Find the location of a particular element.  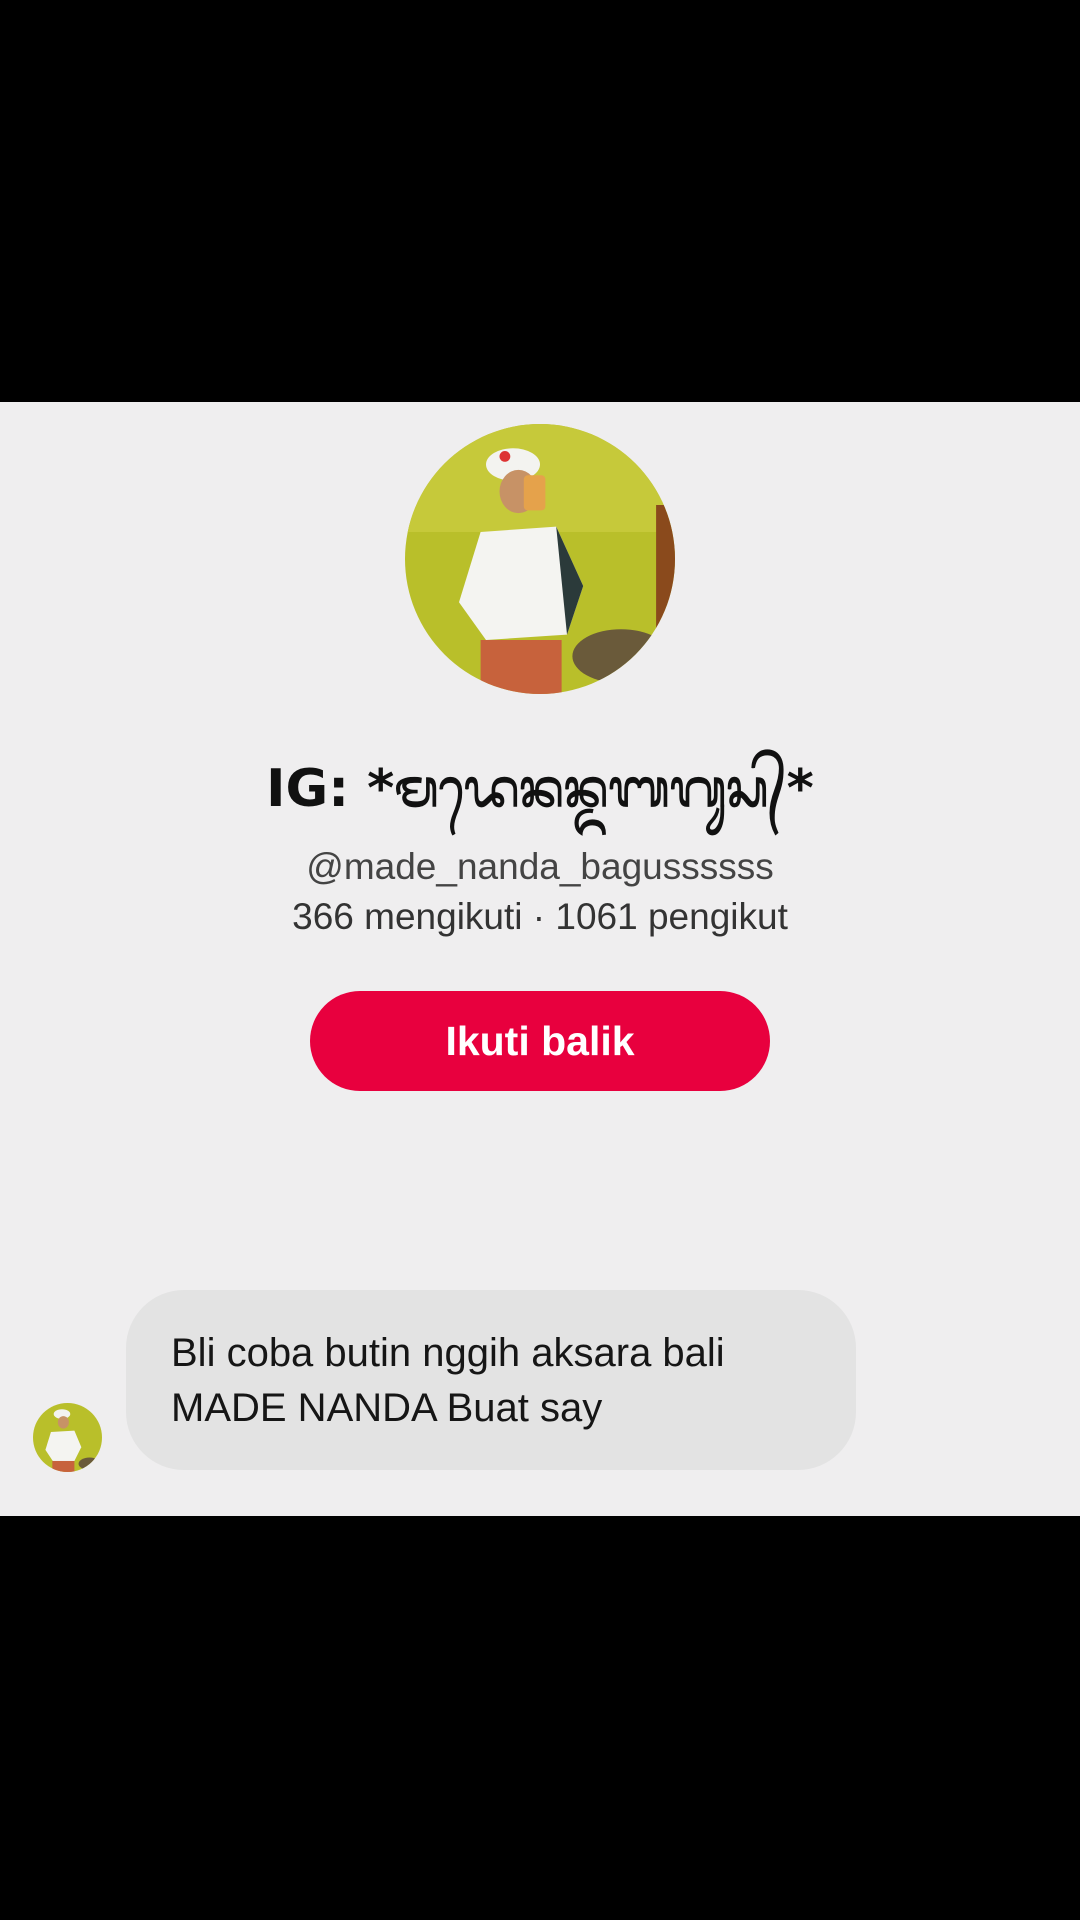

sender-avatar is located at coordinates (67, 1437).